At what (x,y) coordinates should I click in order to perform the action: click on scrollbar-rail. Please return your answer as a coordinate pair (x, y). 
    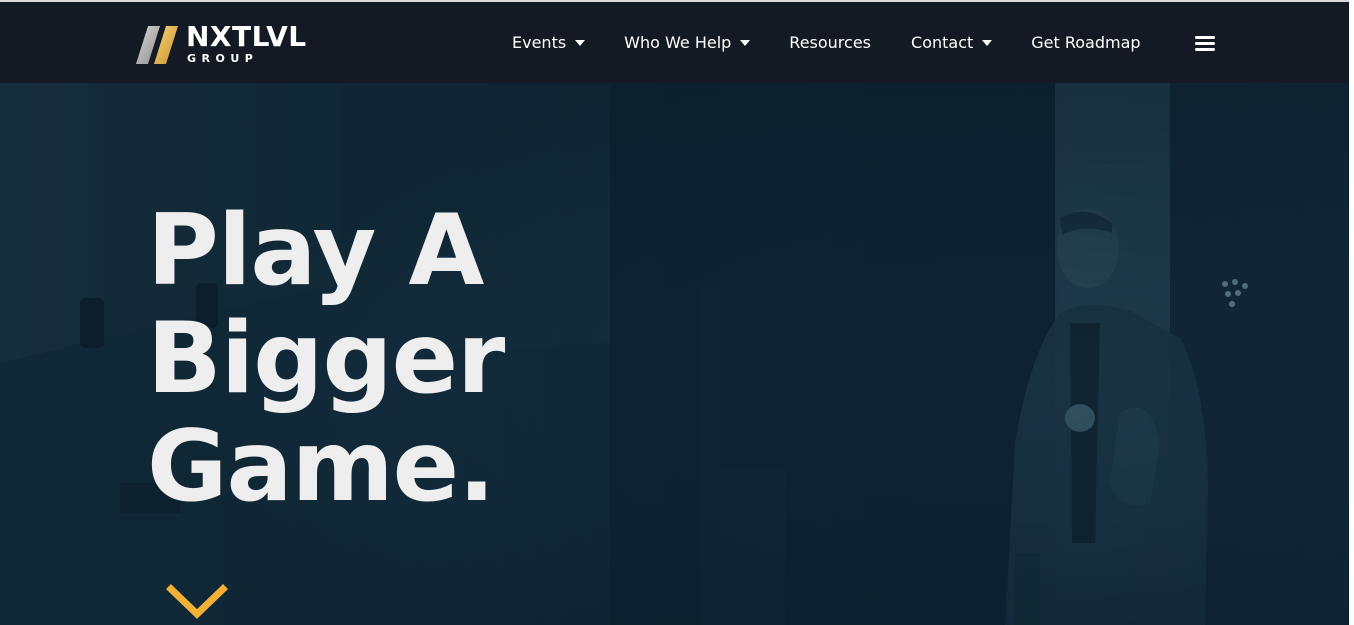
    Looking at the image, I should click on (1351, 312).